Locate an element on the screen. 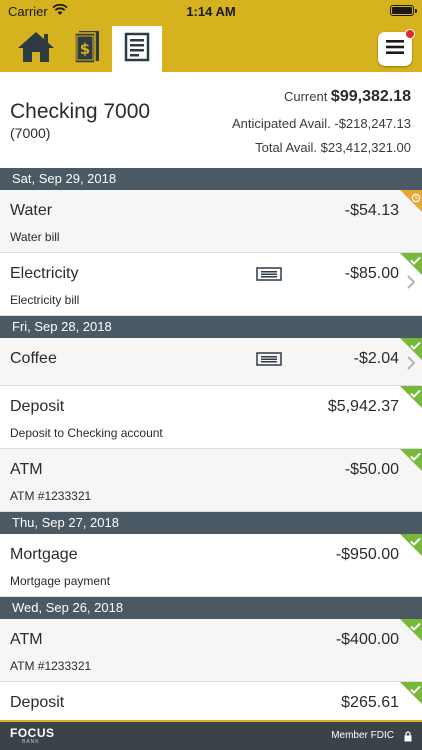  transaction-title: Coffee is located at coordinates (33, 358).